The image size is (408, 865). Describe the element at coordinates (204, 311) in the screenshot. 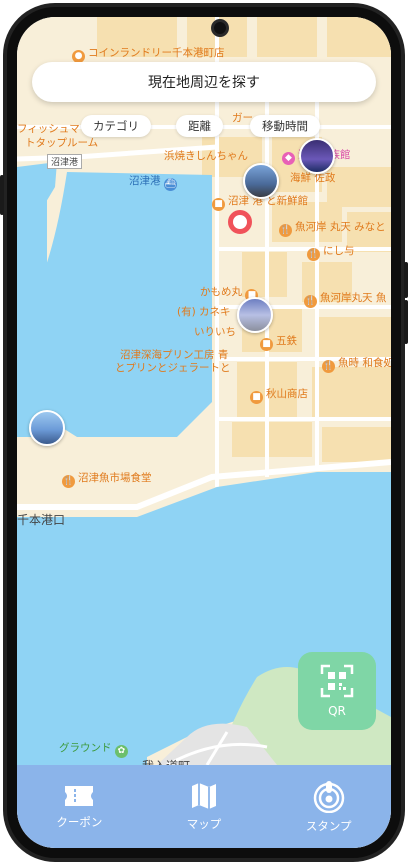

I see `map-label-kaneki: (有) カネキ` at that location.